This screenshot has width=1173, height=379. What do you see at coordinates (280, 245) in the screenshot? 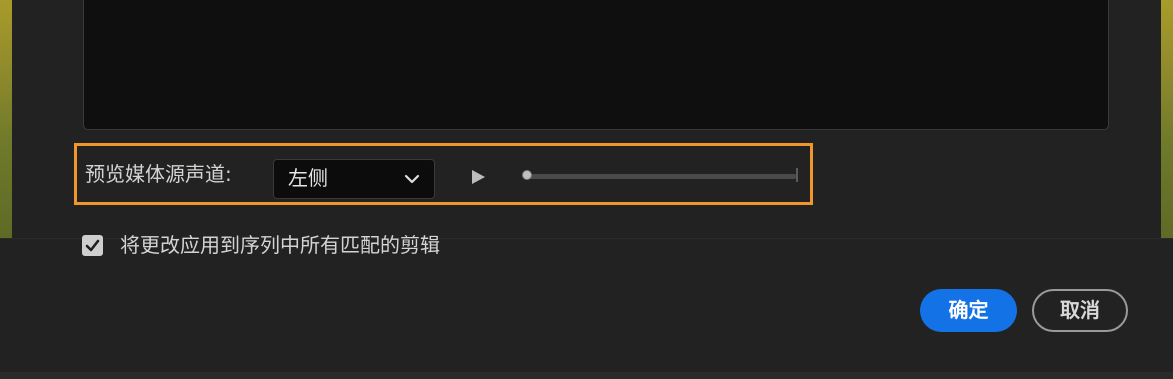
I see `apply-to-all-label: 将更改应用到序列中所有匹配的剪辑` at bounding box center [280, 245].